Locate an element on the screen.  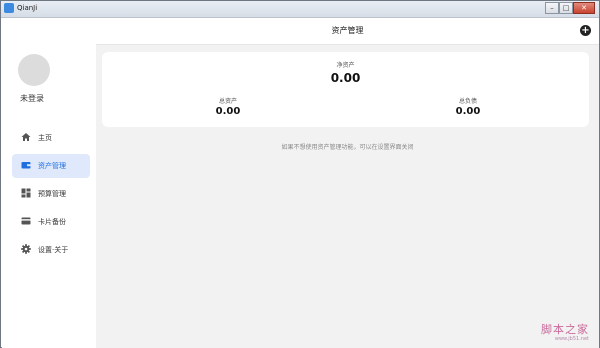
total-liabilities-label: 总负债 is located at coordinates (467, 101).